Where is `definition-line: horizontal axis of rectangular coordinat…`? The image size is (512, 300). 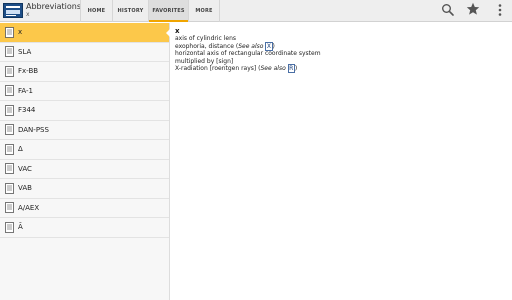 definition-line: horizontal axis of rectangular coordinat… is located at coordinates (248, 54).